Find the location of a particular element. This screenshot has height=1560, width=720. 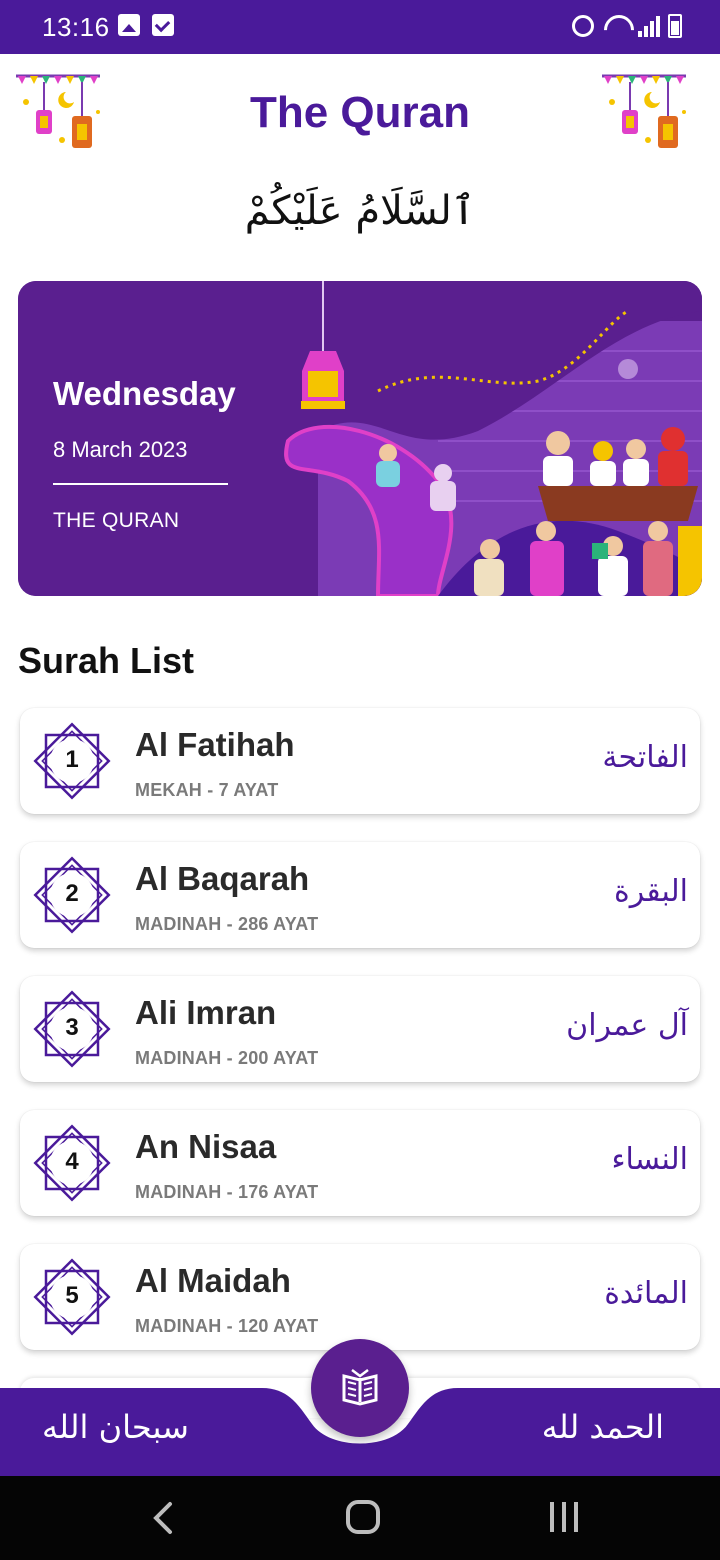

surah-meta: MADINAH - 176 AYAT is located at coordinates (227, 1192).